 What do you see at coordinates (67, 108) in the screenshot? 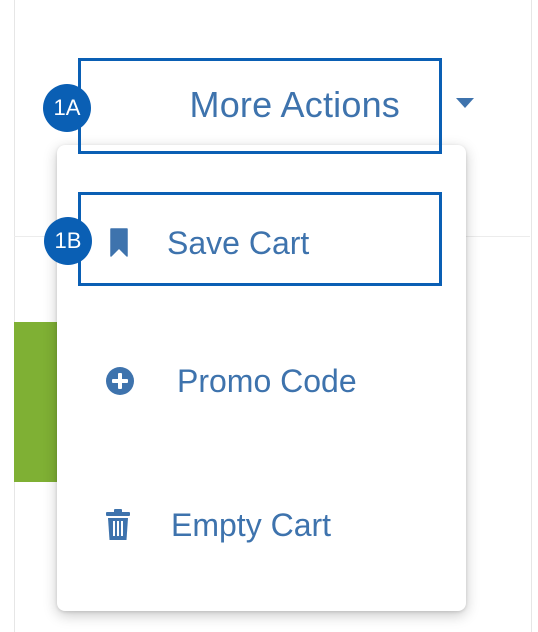
I see `annotation-badge-1a: 1A` at bounding box center [67, 108].